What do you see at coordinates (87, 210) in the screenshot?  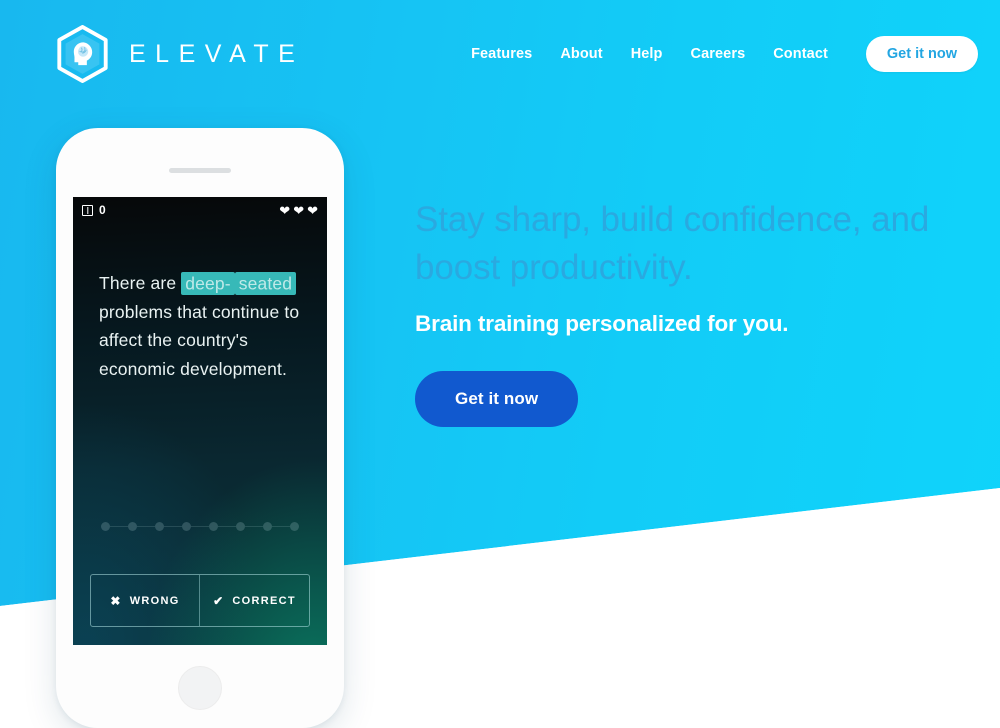 I see `coin-icon` at bounding box center [87, 210].